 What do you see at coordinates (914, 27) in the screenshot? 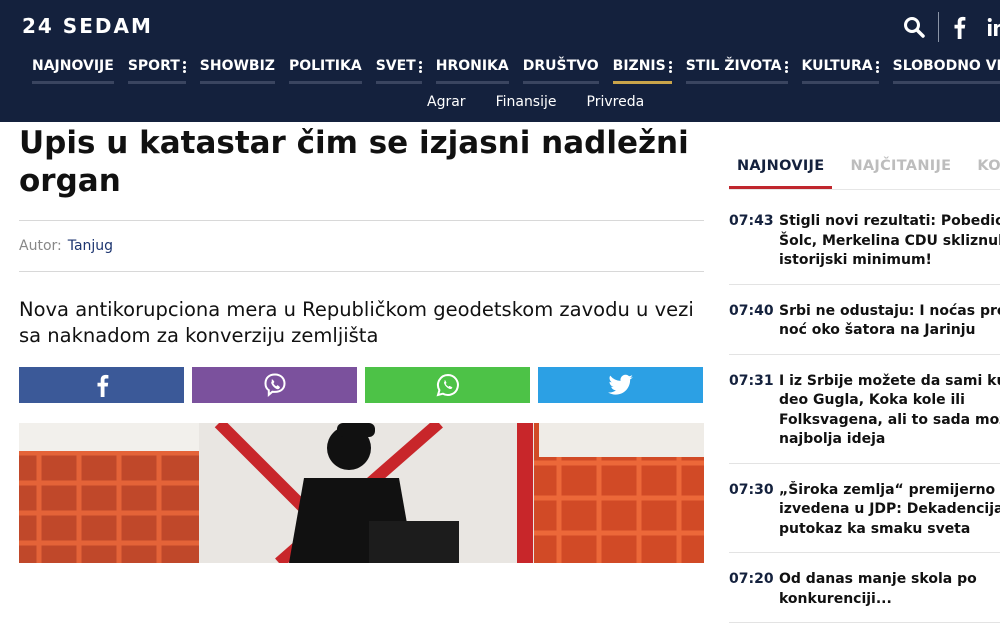
I see `search-icon` at bounding box center [914, 27].